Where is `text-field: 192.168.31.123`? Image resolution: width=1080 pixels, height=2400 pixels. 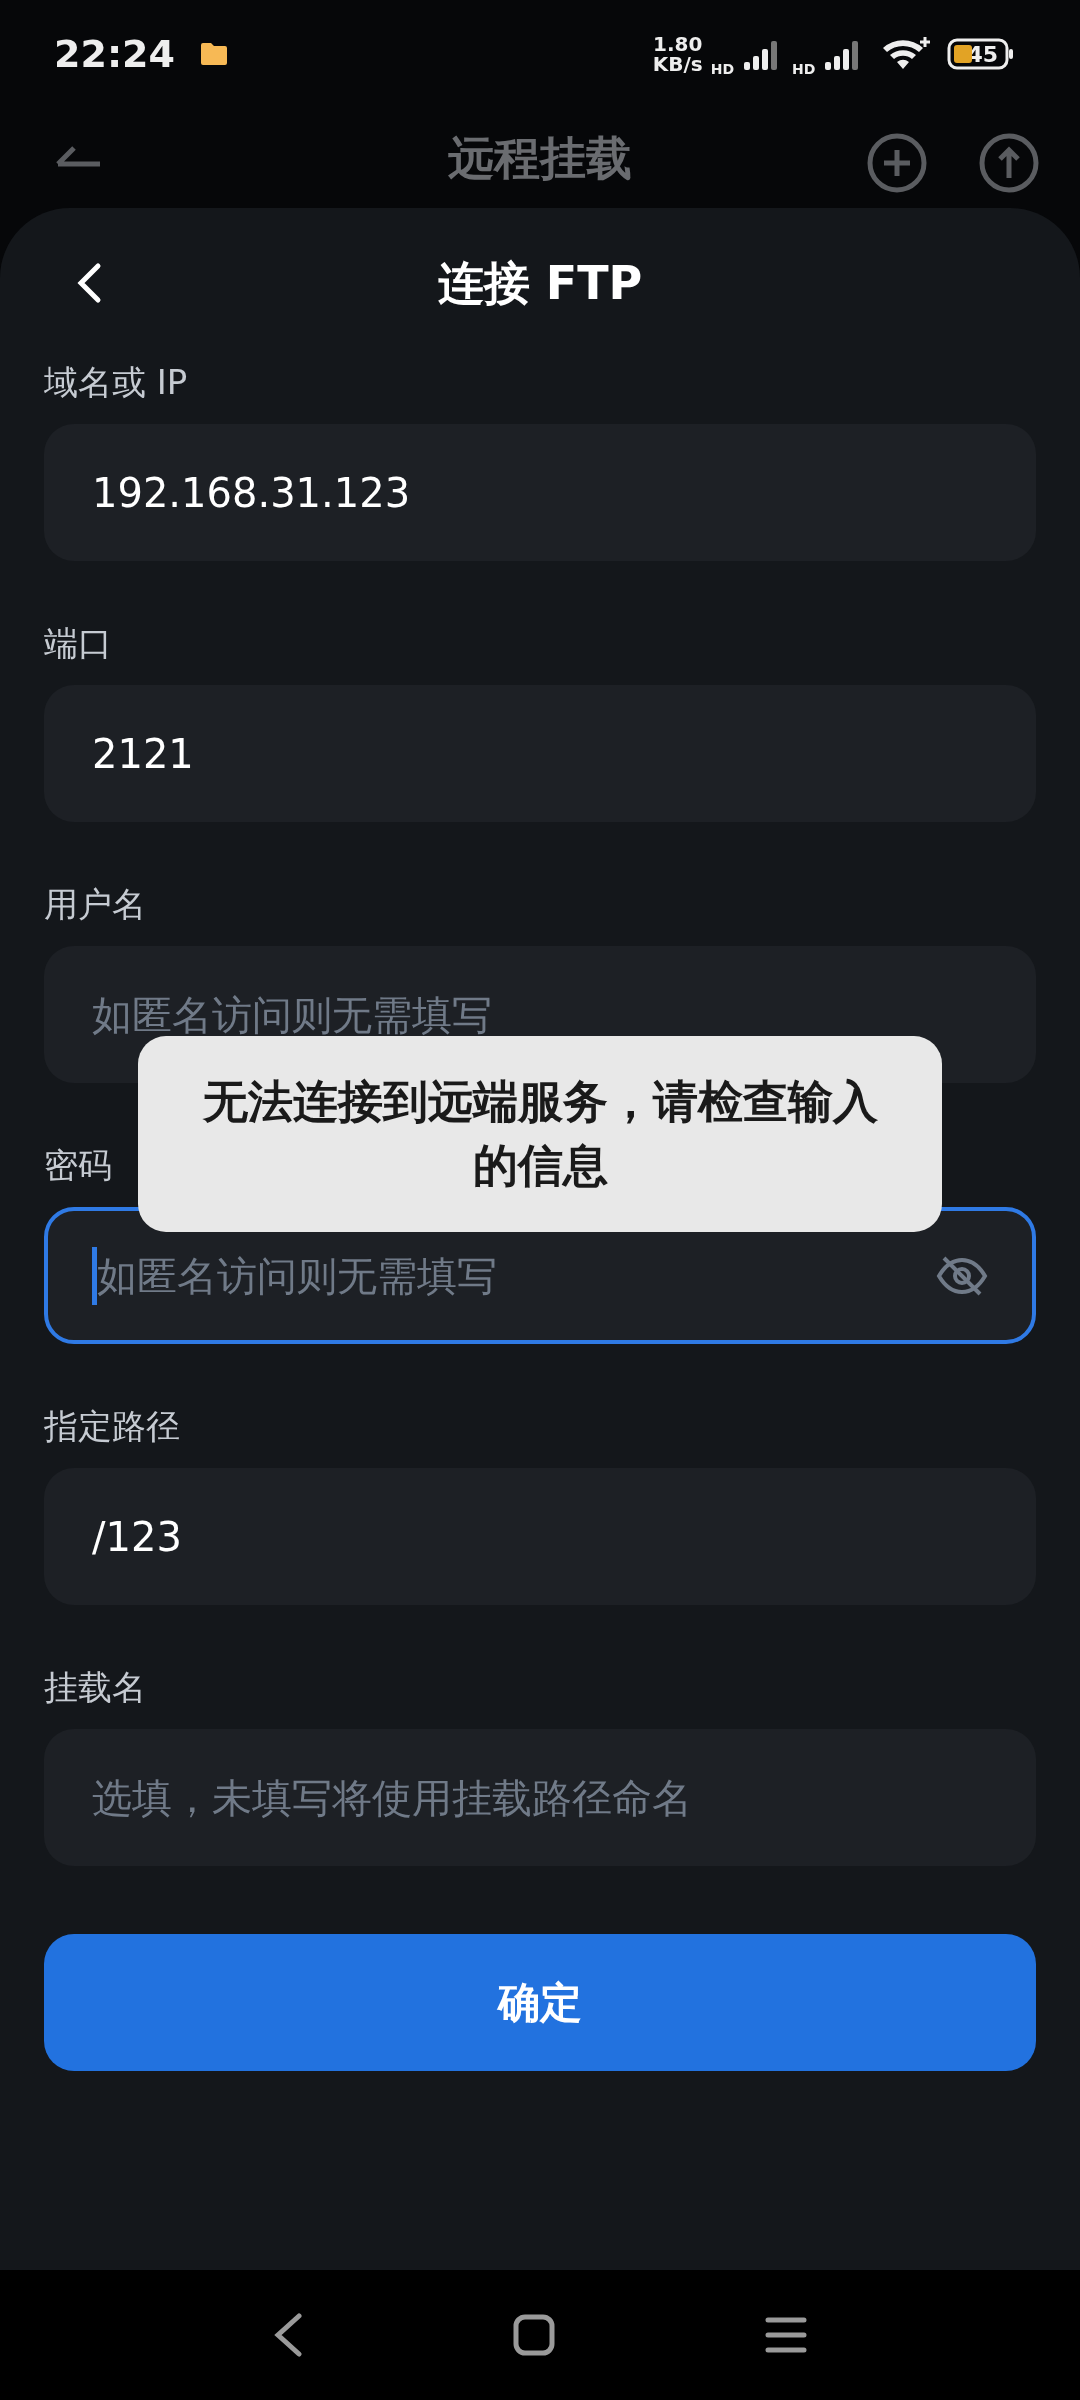
text-field: 192.168.31.123 is located at coordinates (540, 492).